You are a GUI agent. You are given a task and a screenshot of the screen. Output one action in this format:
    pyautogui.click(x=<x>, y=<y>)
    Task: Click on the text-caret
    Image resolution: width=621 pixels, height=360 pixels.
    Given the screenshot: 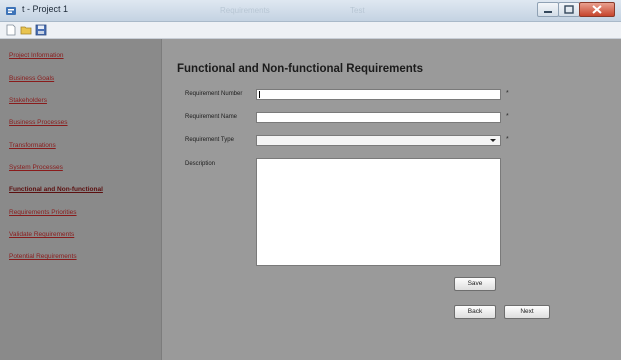 What is the action you would take?
    pyautogui.click(x=259, y=94)
    